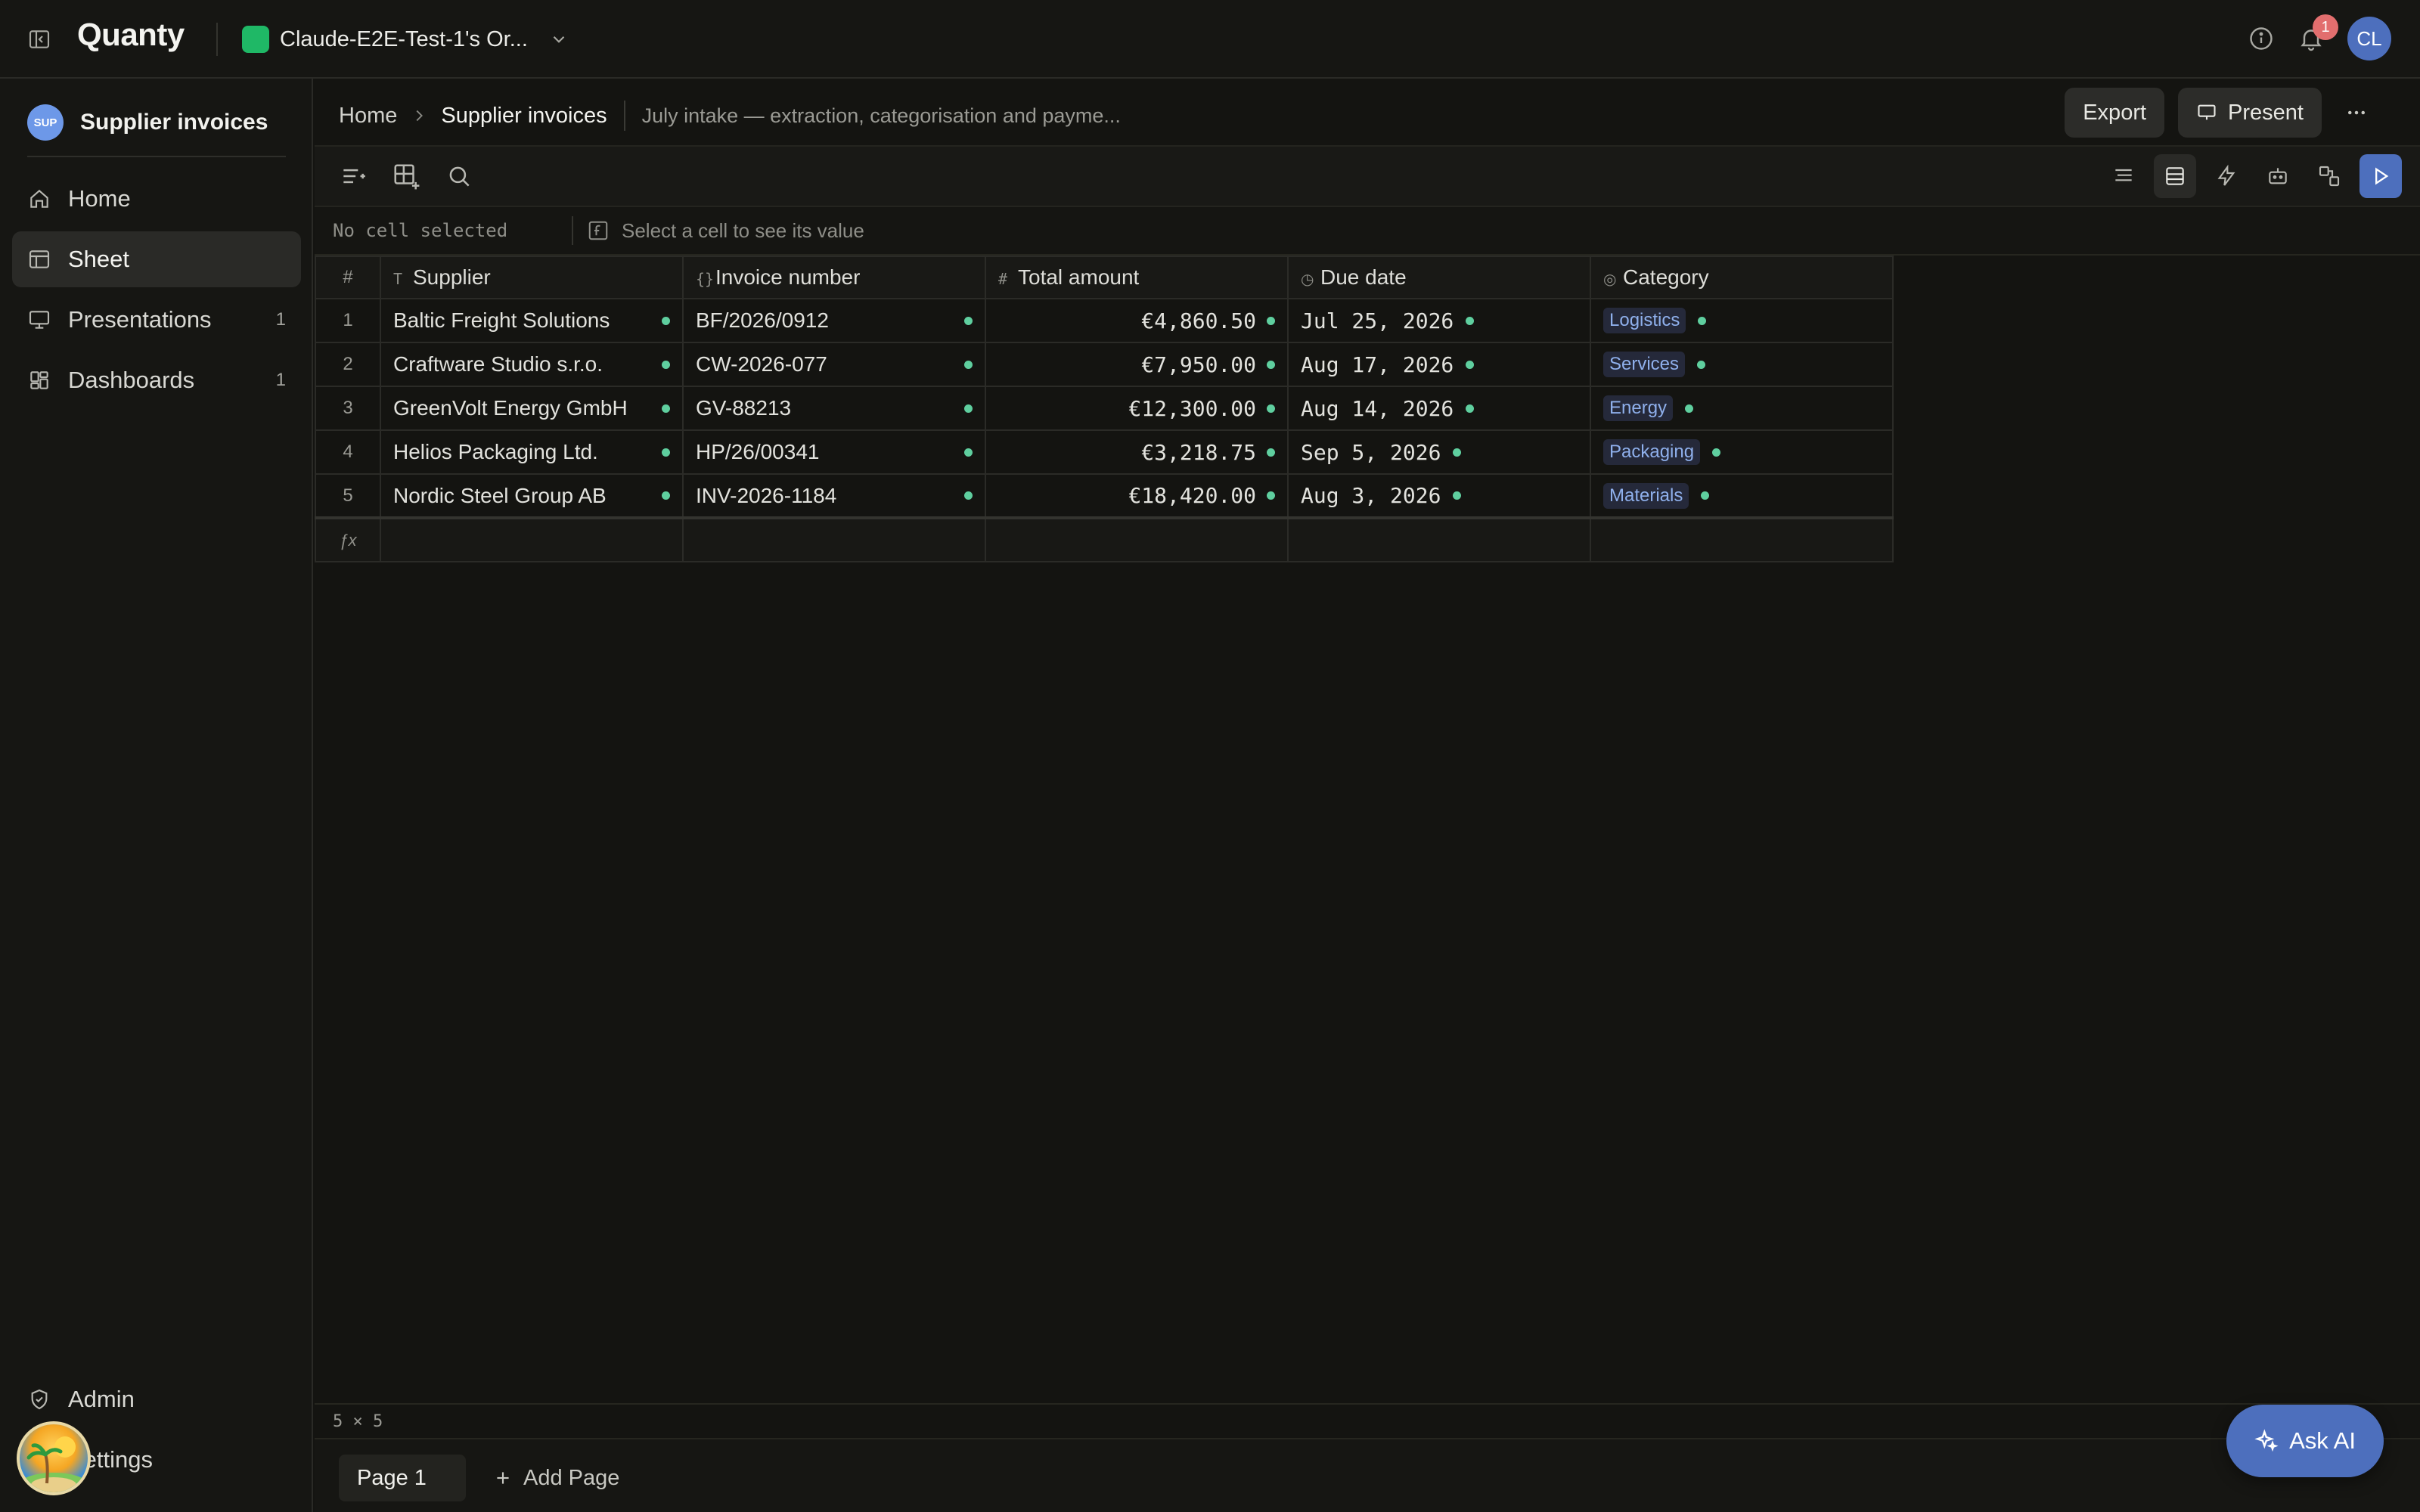 The width and height of the screenshot is (2420, 1512). I want to click on workspace-title: Supplier invoices, so click(174, 122).